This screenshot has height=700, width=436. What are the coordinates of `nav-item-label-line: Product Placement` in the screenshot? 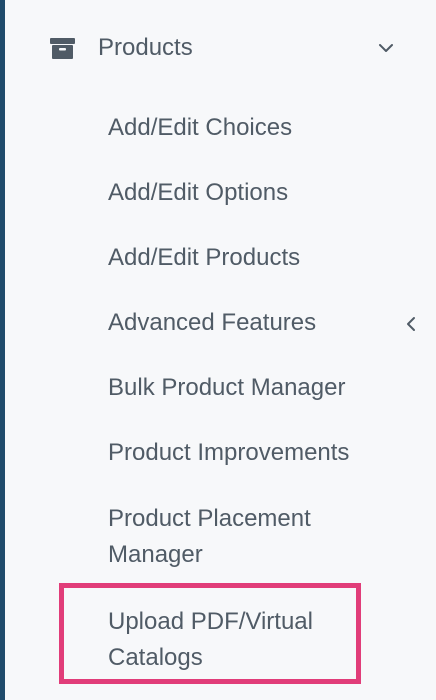 It's located at (209, 518).